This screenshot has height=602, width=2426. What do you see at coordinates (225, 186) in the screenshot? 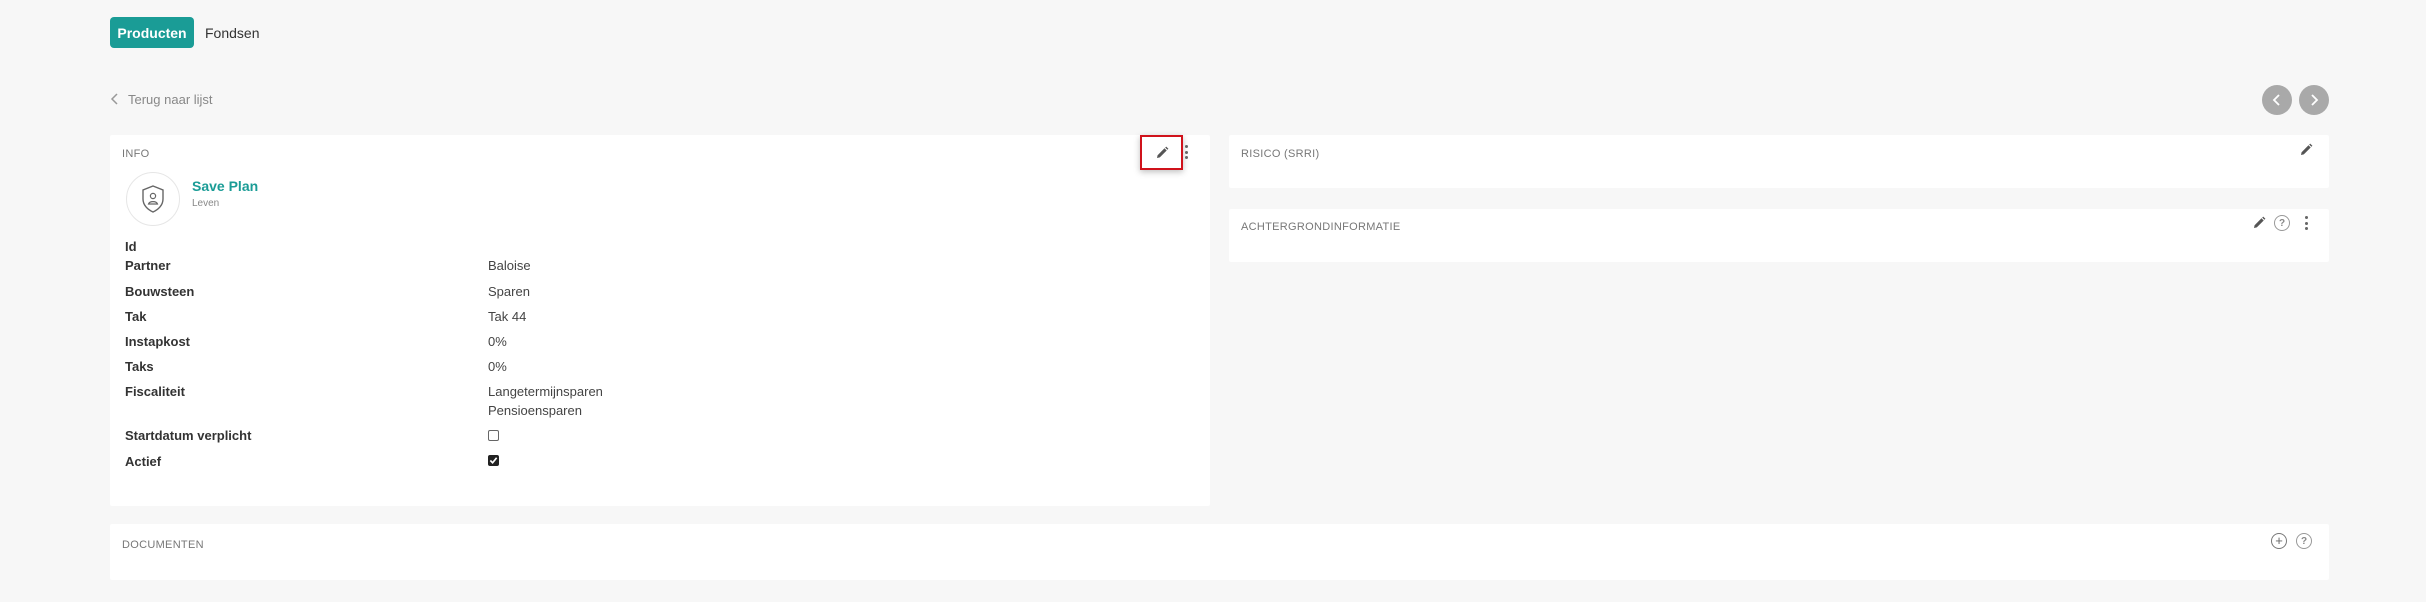
I see `product-name: Save Plan` at bounding box center [225, 186].